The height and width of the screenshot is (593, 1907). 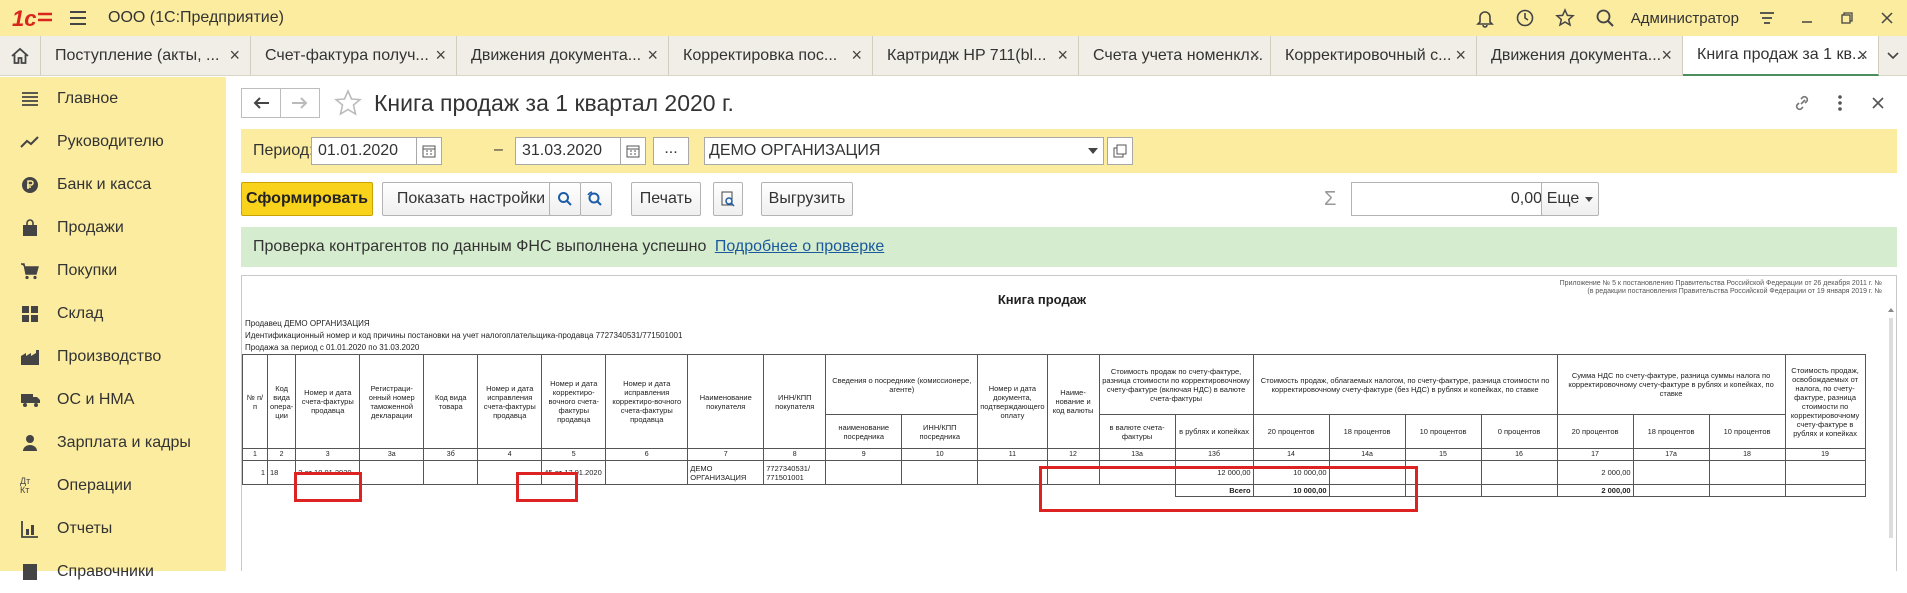 I want to click on more-button: Еще, so click(x=1570, y=199).